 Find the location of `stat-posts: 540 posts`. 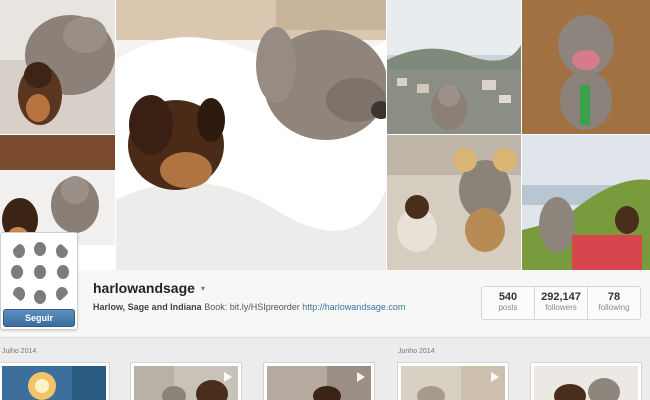

stat-posts: 540 posts is located at coordinates (508, 303).